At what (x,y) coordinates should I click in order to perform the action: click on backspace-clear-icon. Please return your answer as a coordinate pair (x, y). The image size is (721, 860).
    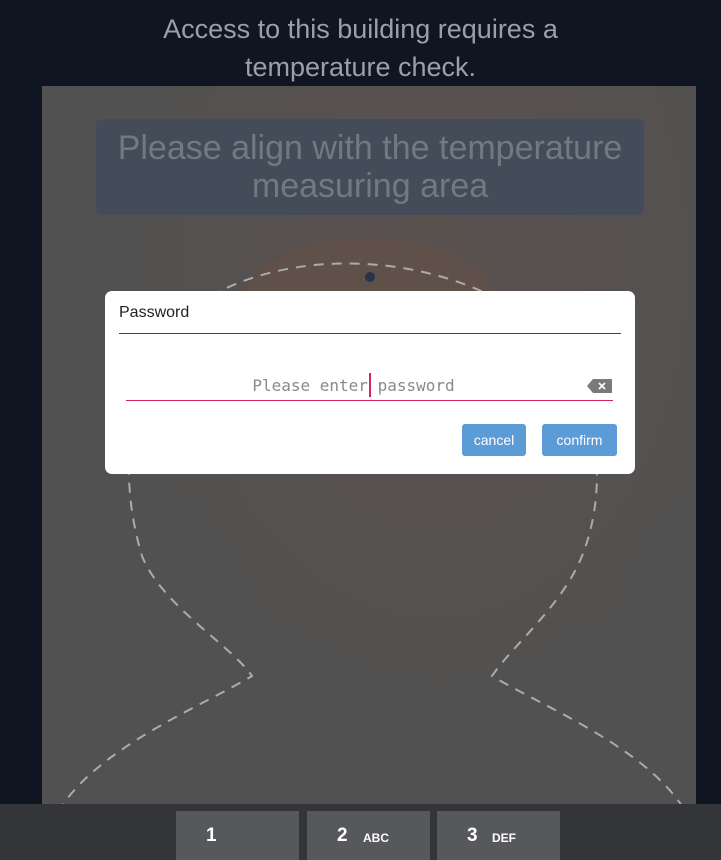
    Looking at the image, I should click on (600, 386).